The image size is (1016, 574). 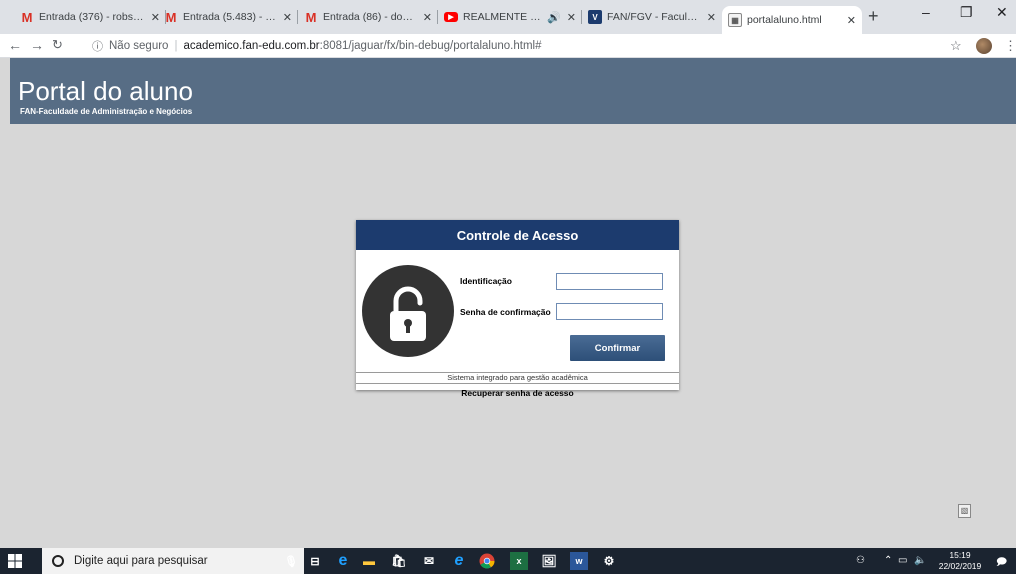 I want to click on tab-portal-active: ▦ portalaluno.html ✕, so click(x=792, y=20).